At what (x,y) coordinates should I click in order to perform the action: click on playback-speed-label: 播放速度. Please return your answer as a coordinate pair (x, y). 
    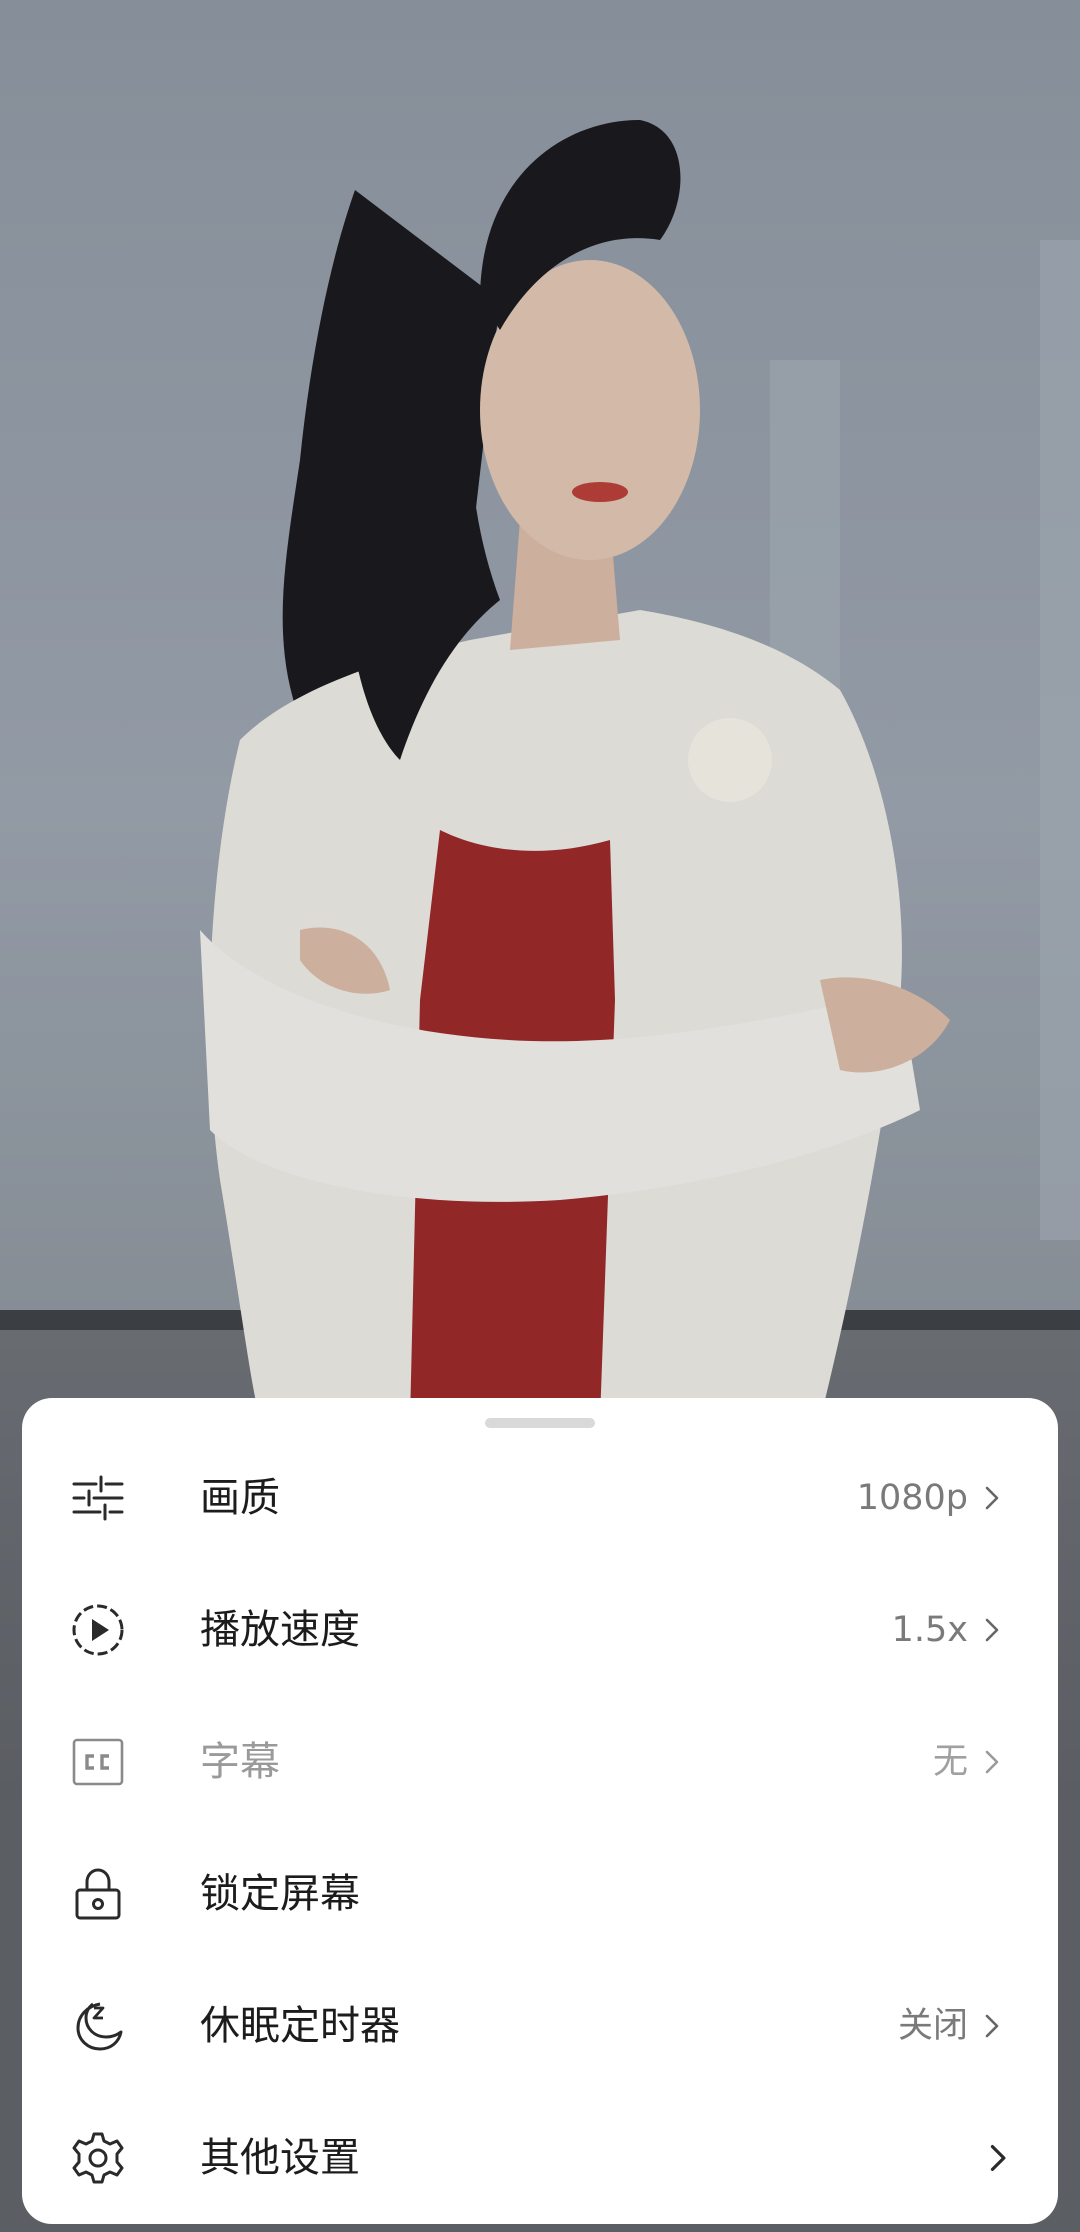
    Looking at the image, I should click on (280, 1630).